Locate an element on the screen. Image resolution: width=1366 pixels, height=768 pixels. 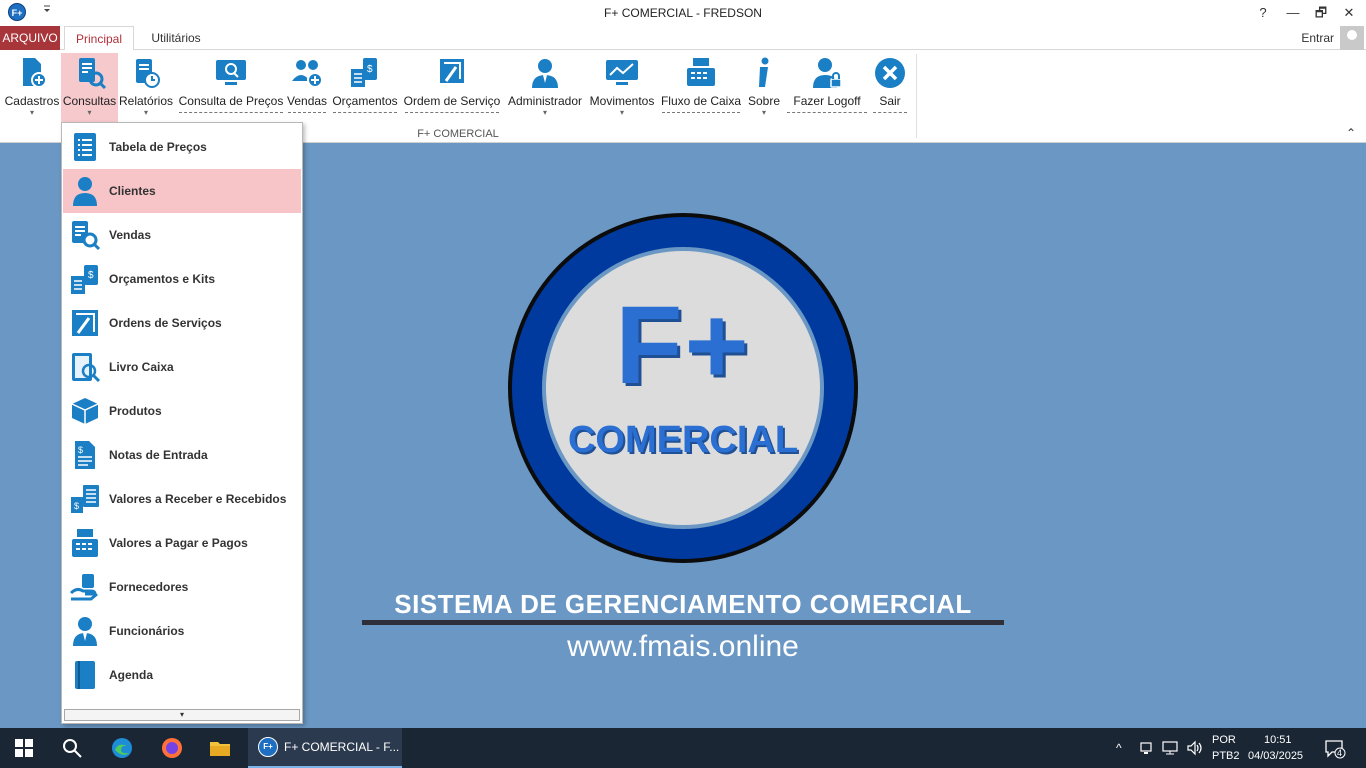
logoff-button: Fazer Logoff is located at coordinates (827, 89).